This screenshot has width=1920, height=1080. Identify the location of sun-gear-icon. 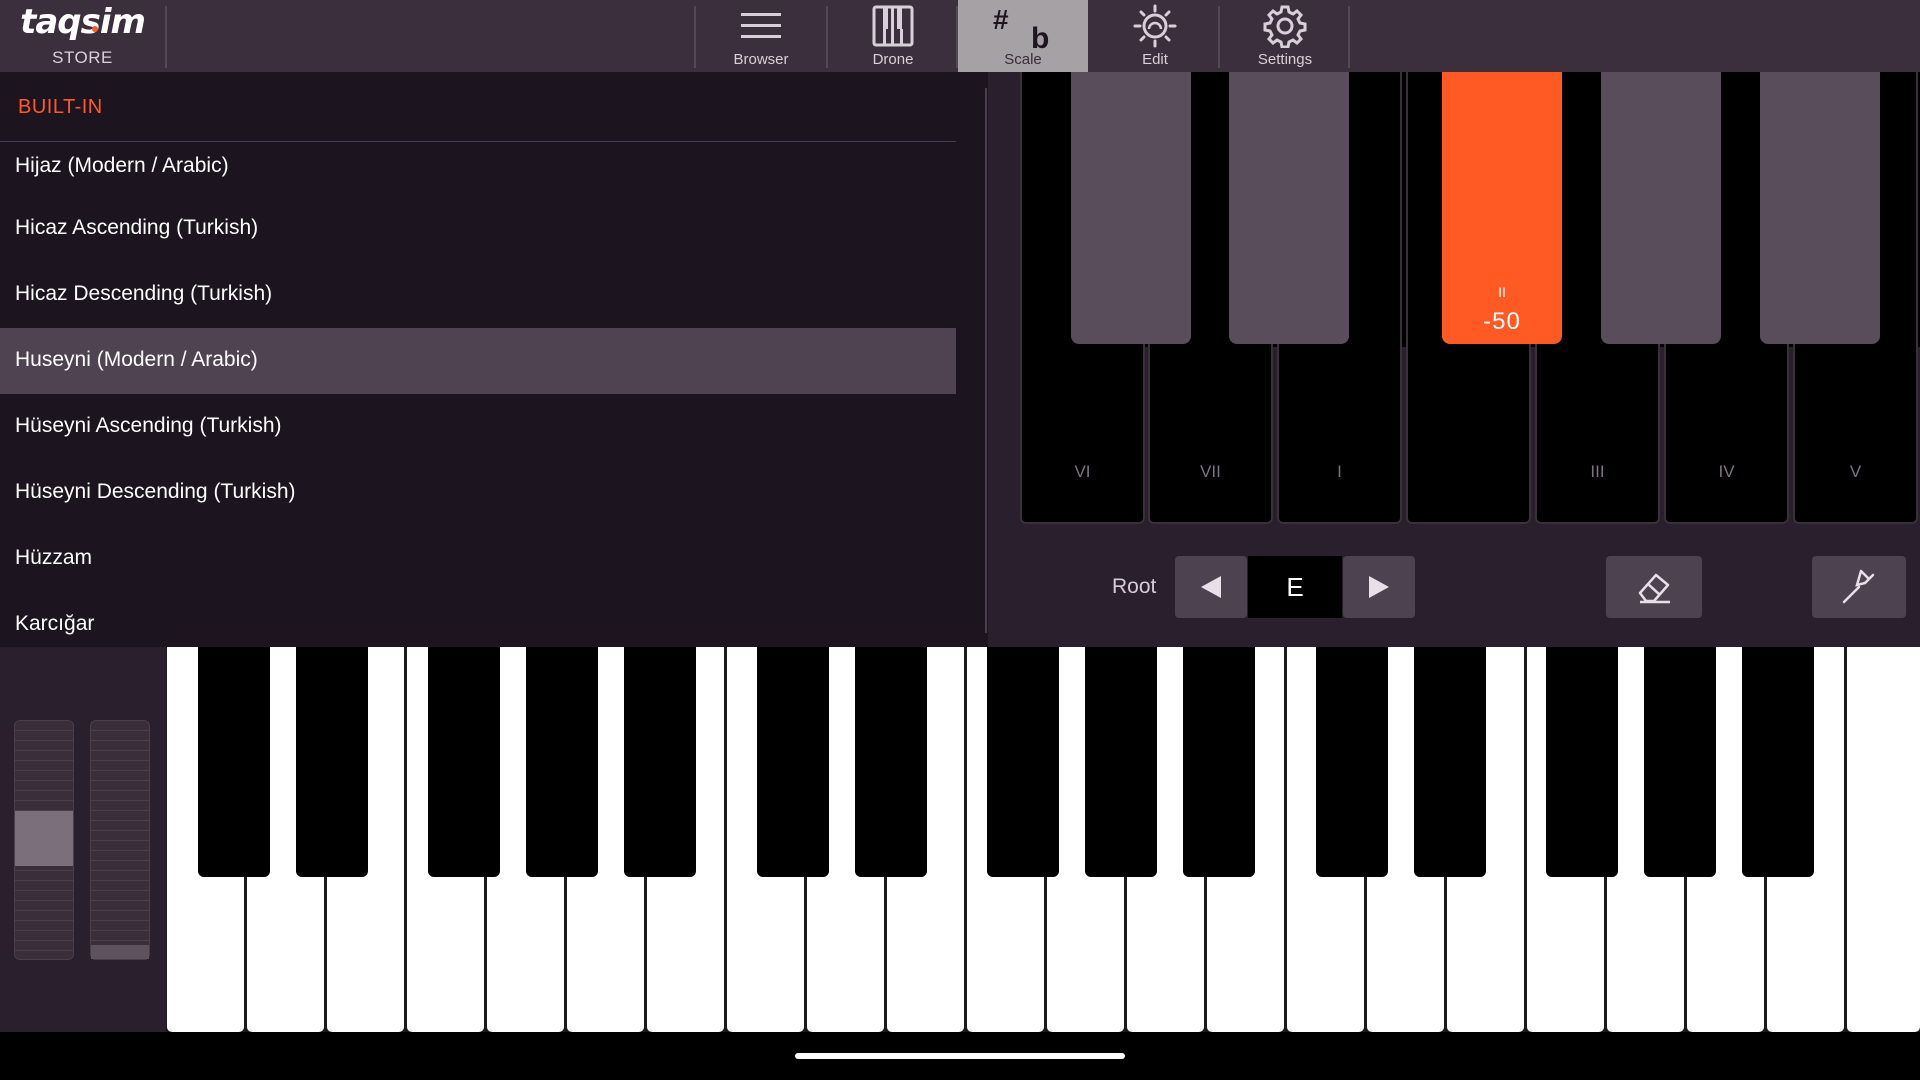
(1155, 26).